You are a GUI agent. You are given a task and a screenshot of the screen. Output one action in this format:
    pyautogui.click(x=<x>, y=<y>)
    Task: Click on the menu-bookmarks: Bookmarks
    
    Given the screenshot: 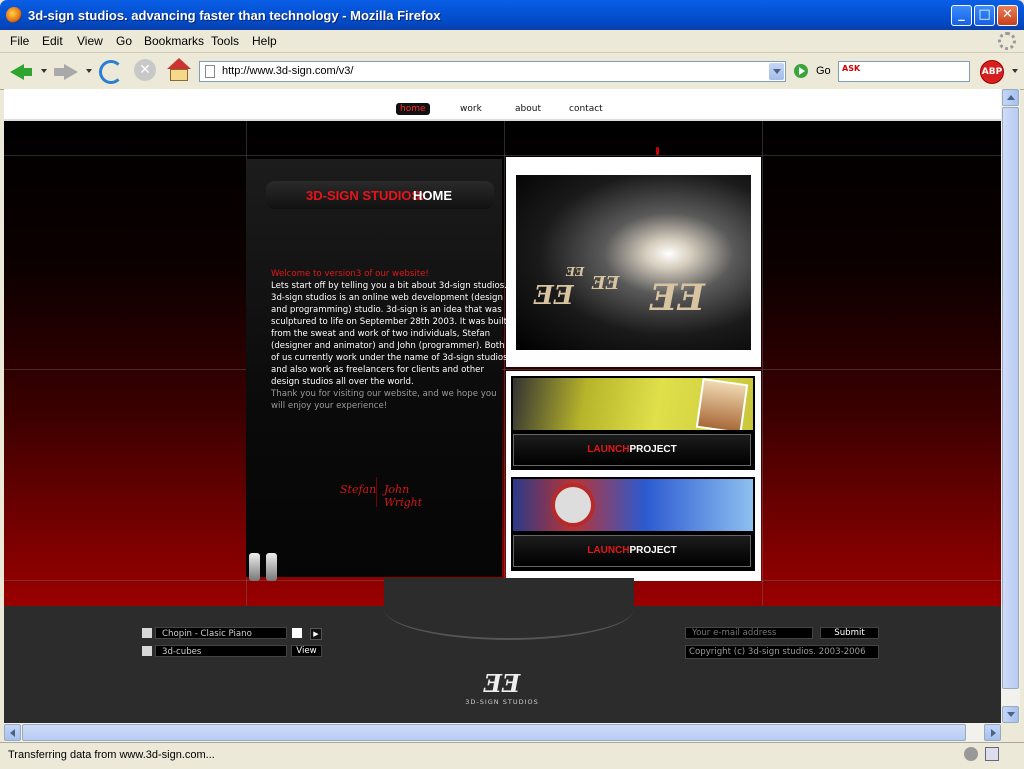 What is the action you would take?
    pyautogui.click(x=174, y=41)
    